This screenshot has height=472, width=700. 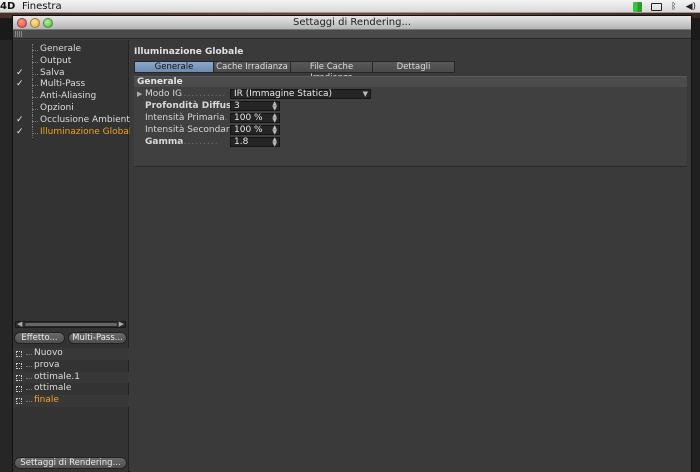 What do you see at coordinates (53, 388) in the screenshot?
I see `list-item-label: ottimale` at bounding box center [53, 388].